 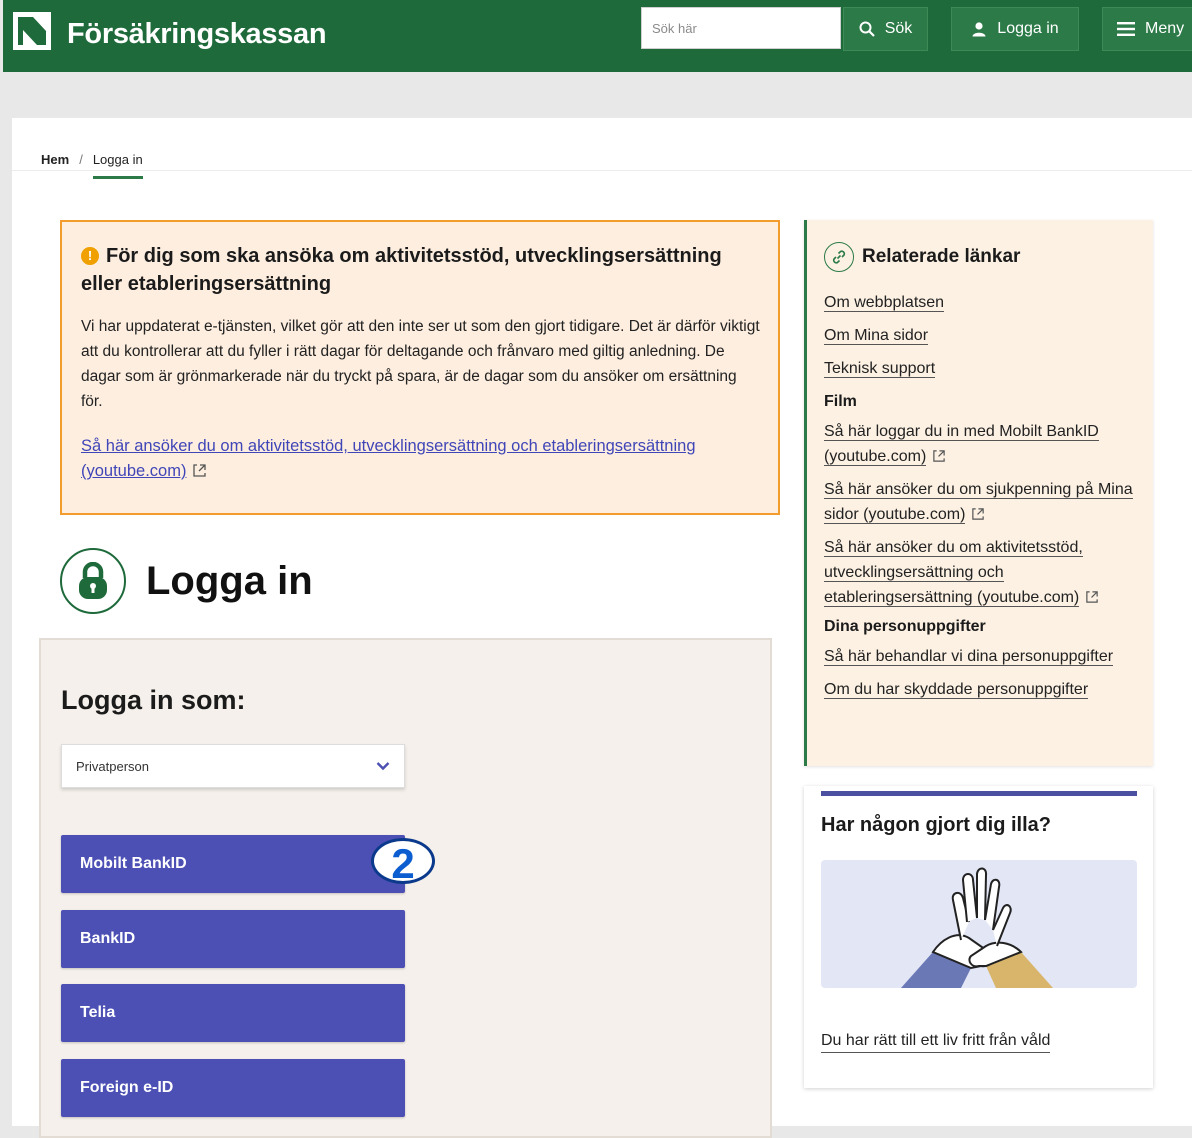 I want to click on exclamation-icon: !, so click(x=90, y=256).